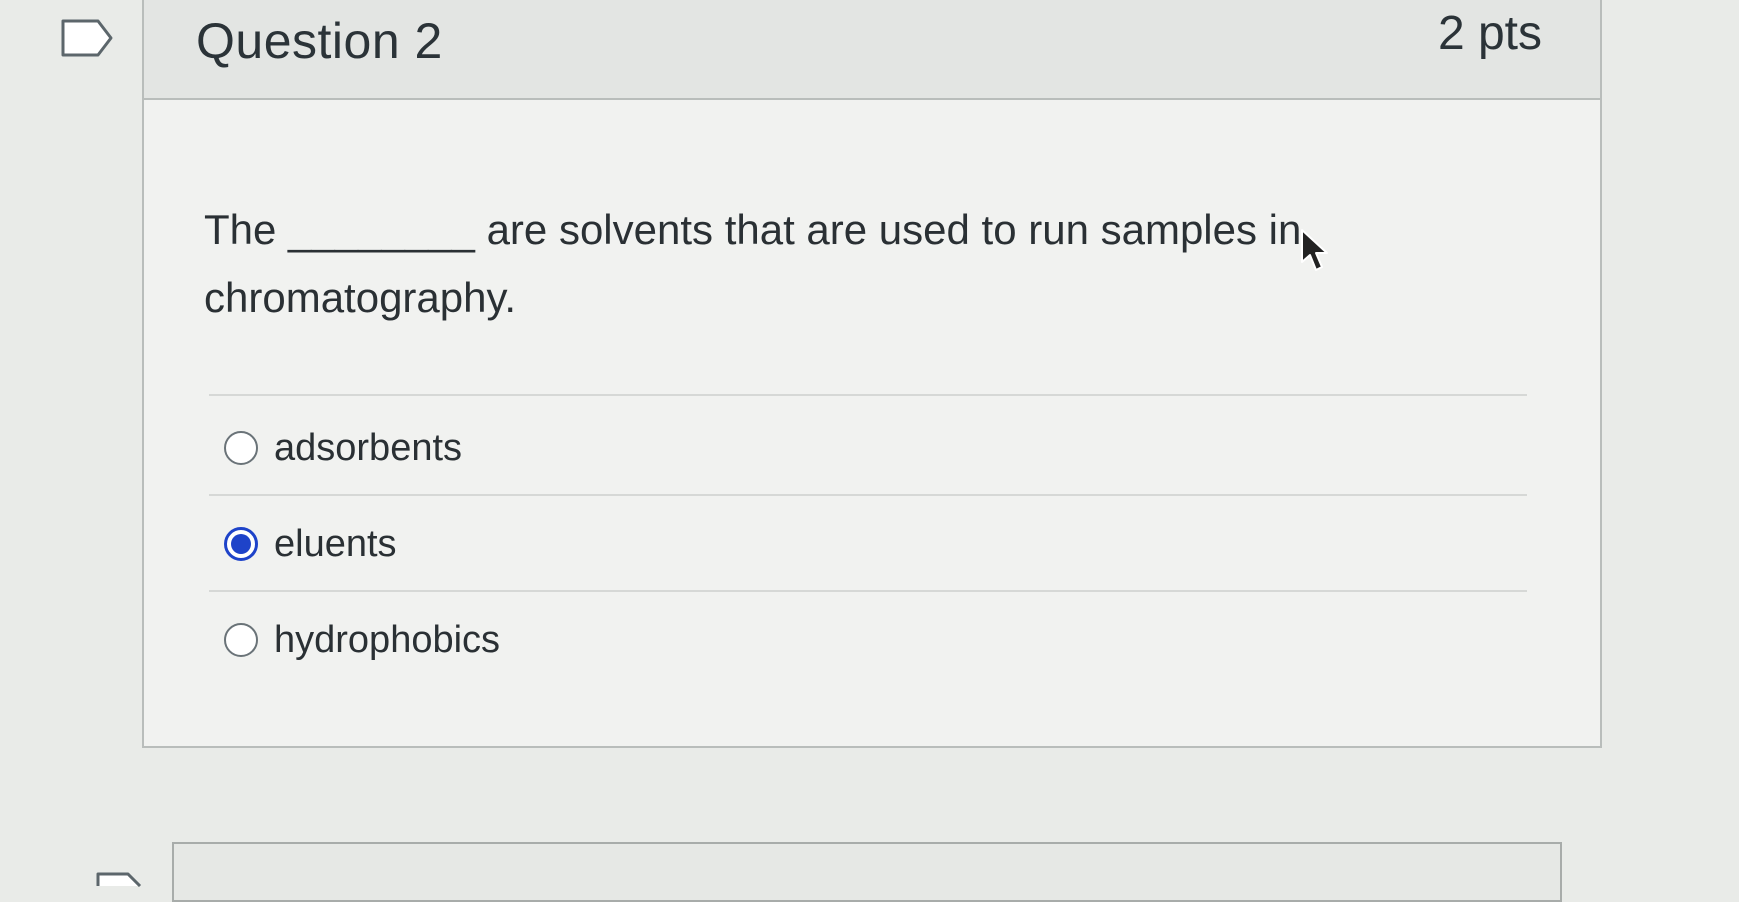 This screenshot has height=902, width=1739. Describe the element at coordinates (1314, 250) in the screenshot. I see `mouse-pointer-icon` at that location.